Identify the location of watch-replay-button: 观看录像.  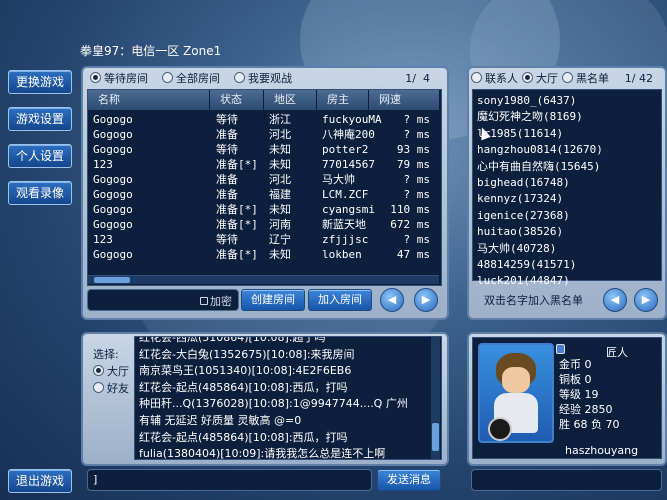
(40, 193).